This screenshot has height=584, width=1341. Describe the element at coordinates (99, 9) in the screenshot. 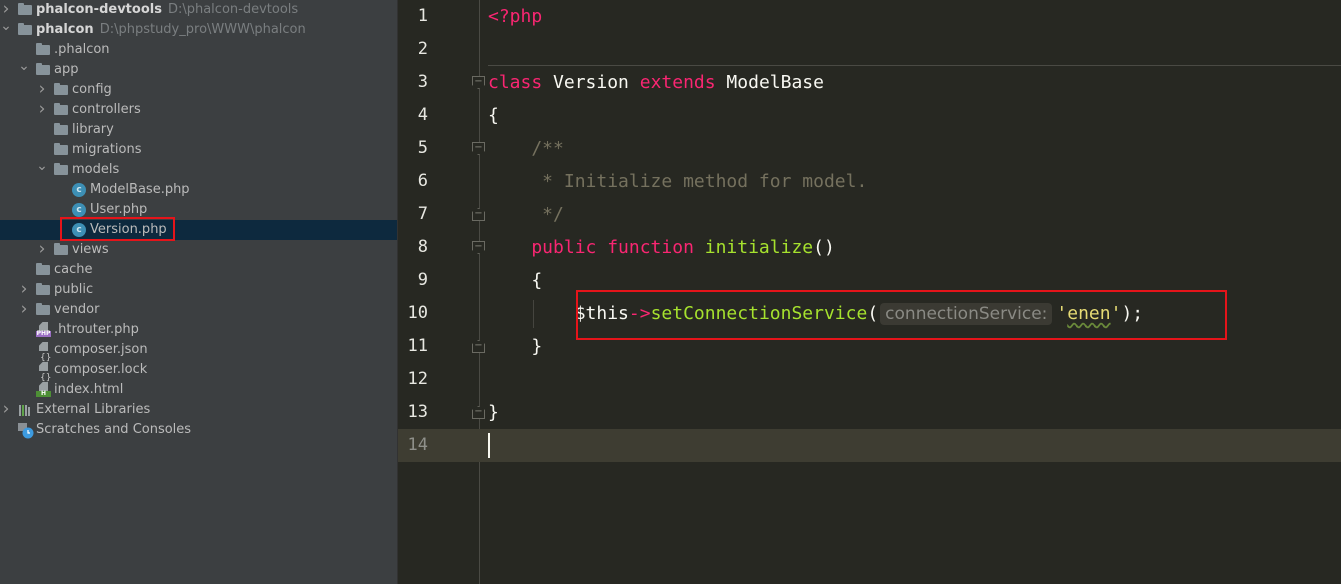

I see `item-name: phalcon-devtools` at that location.